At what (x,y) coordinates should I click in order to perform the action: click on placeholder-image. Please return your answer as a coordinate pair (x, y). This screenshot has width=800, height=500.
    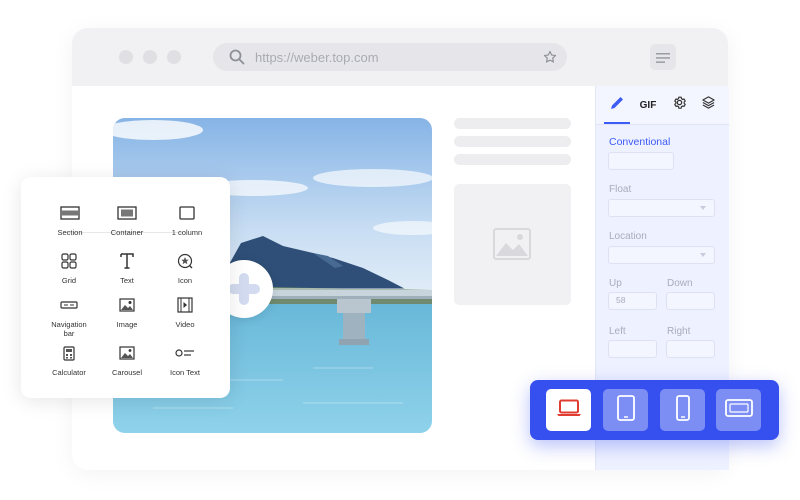
    Looking at the image, I should click on (512, 244).